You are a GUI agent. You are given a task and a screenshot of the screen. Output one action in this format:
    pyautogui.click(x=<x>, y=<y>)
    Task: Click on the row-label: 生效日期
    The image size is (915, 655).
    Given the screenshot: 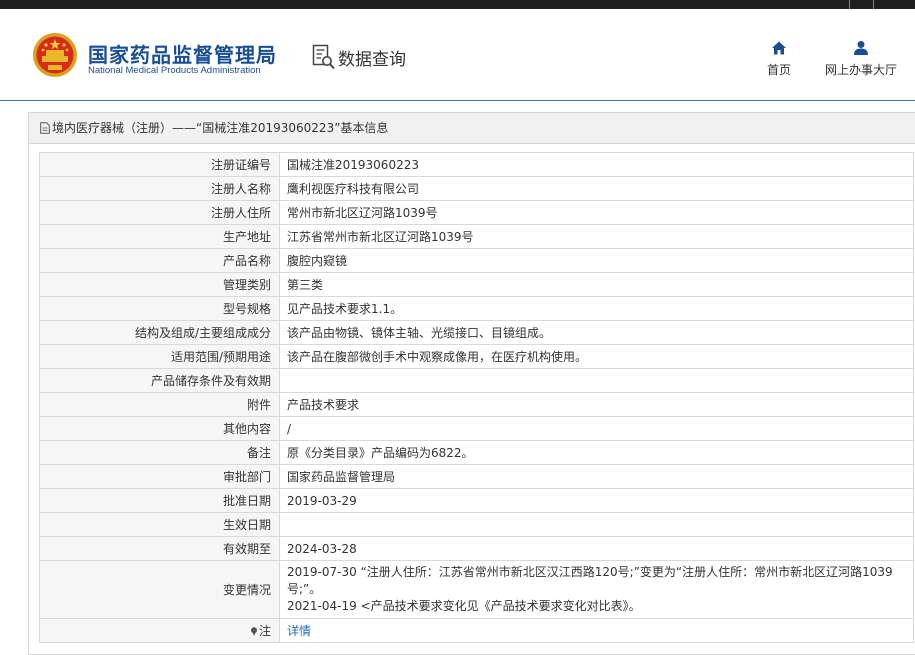 What is the action you would take?
    pyautogui.click(x=159, y=524)
    